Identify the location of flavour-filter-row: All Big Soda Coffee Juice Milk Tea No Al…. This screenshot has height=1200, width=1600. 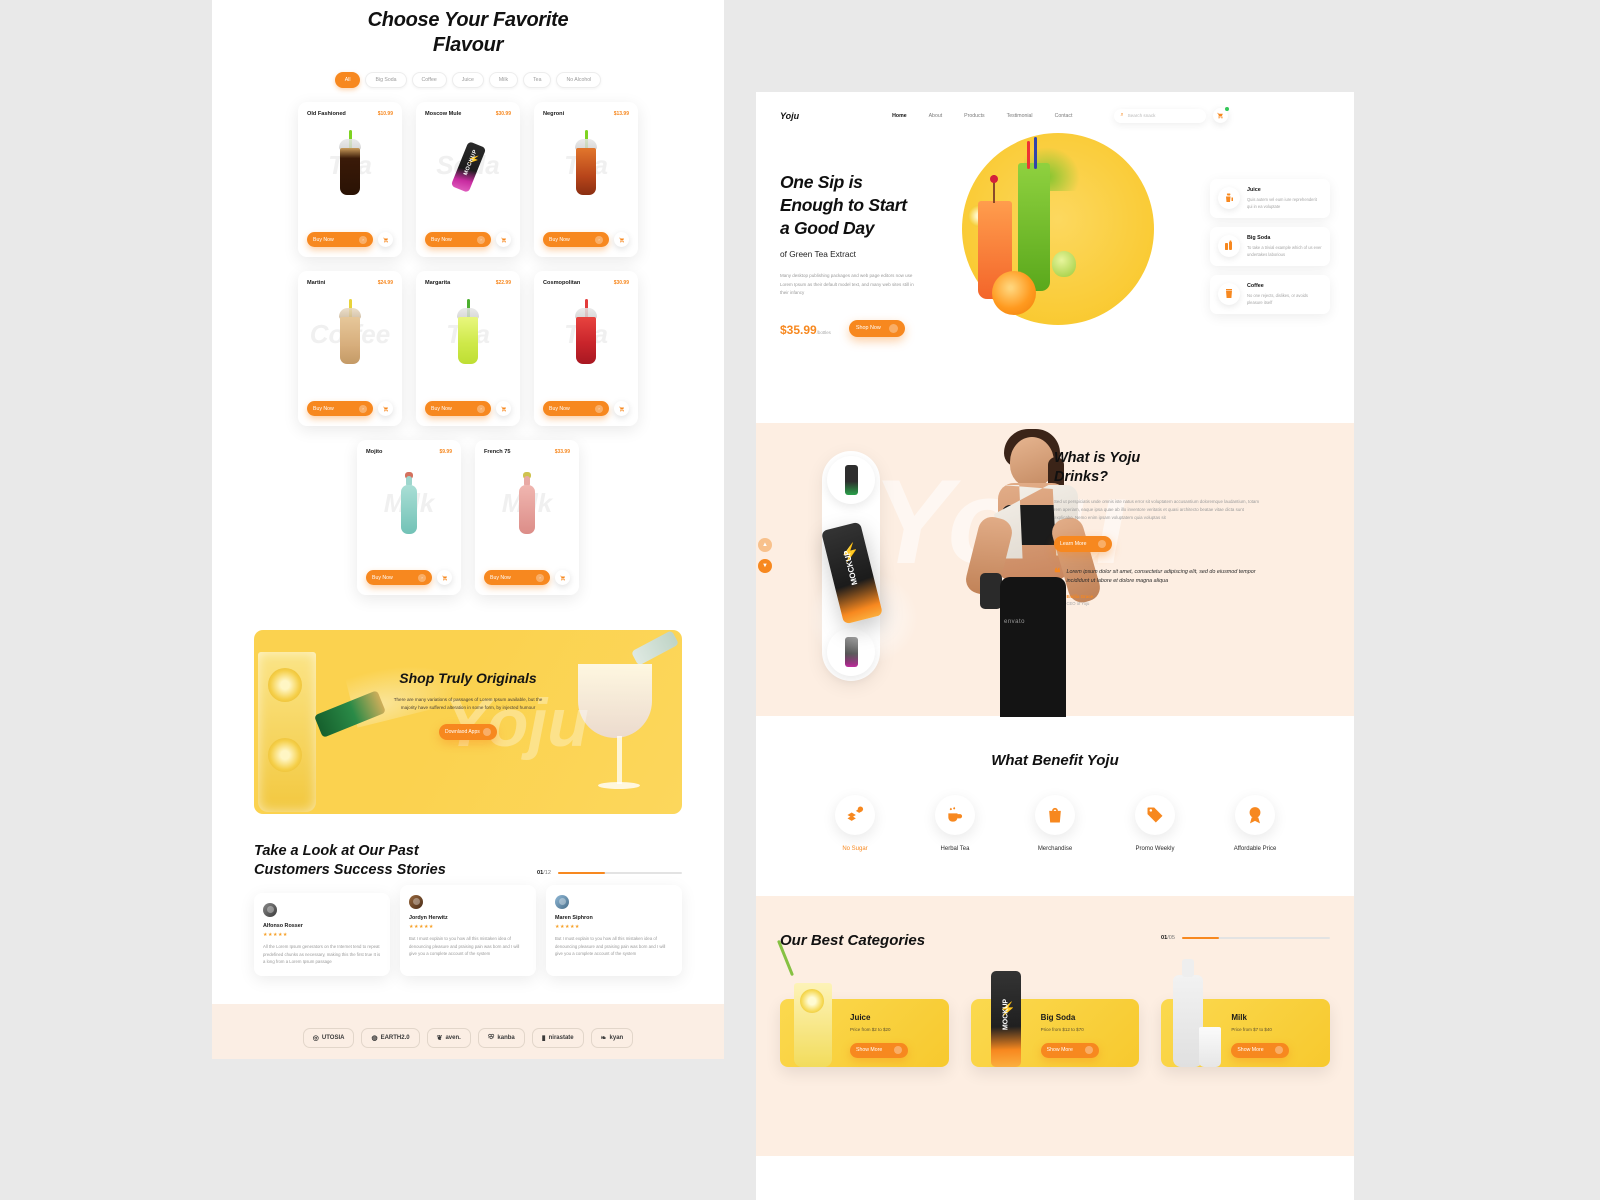
(468, 80).